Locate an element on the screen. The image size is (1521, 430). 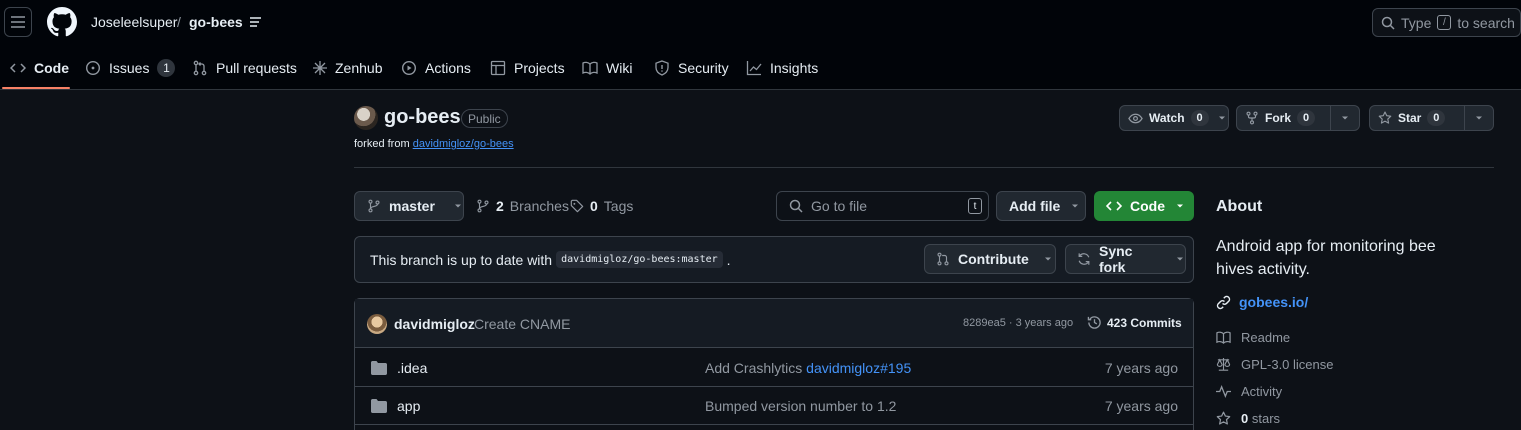
tab-security-label: Security is located at coordinates (703, 68).